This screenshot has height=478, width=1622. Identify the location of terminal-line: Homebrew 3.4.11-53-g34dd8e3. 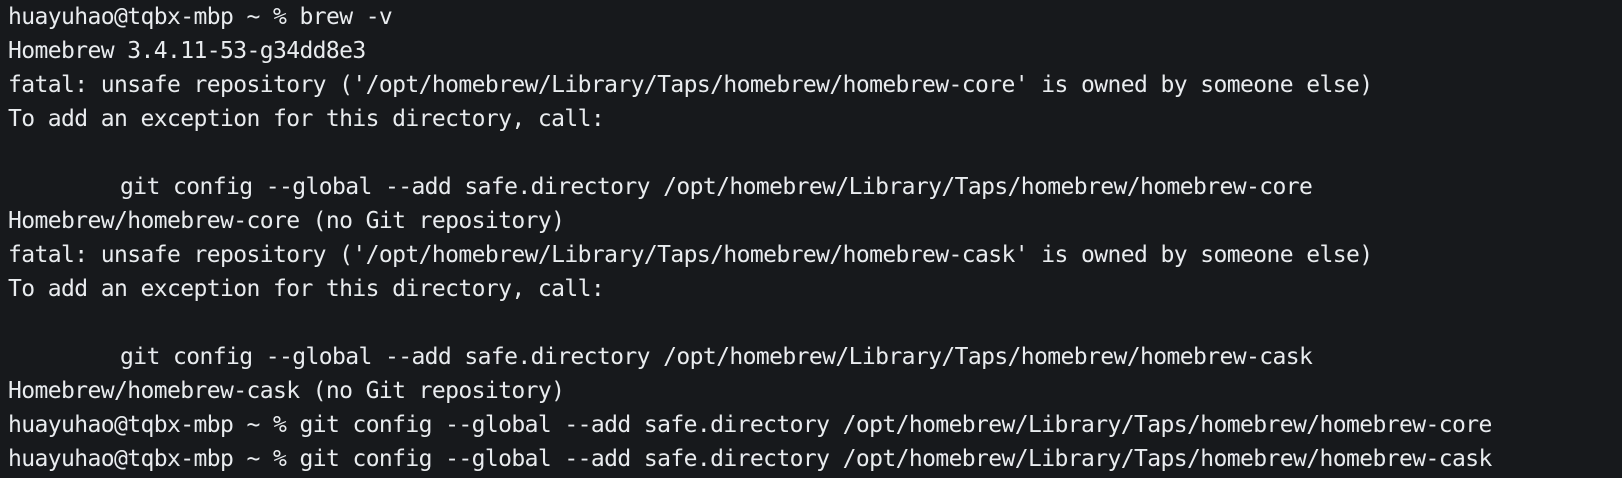
(187, 51).